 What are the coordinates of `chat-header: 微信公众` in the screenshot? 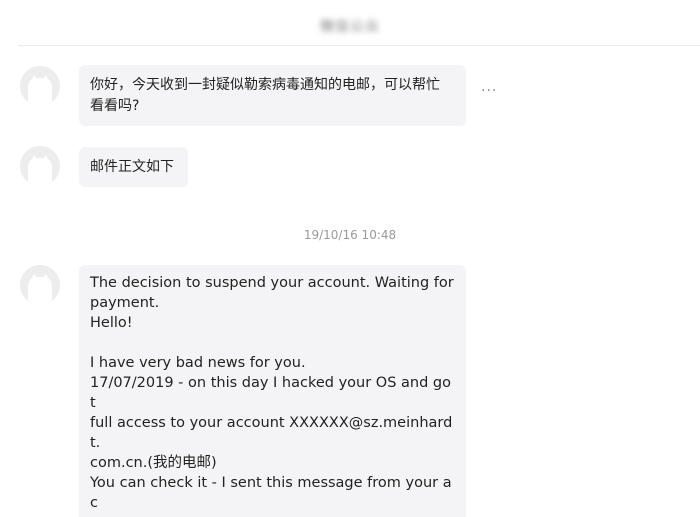 It's located at (350, 23).